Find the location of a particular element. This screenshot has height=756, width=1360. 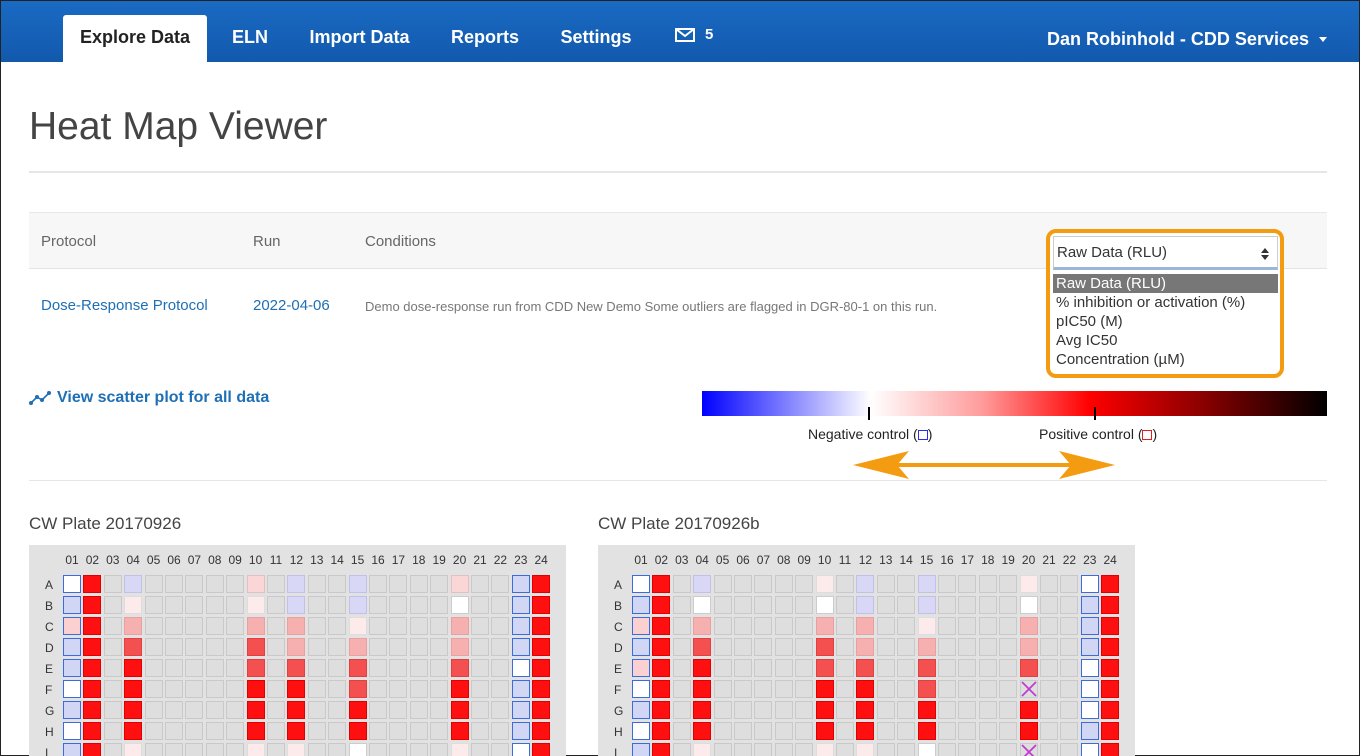

tab-reports: Reports is located at coordinates (485, 38).